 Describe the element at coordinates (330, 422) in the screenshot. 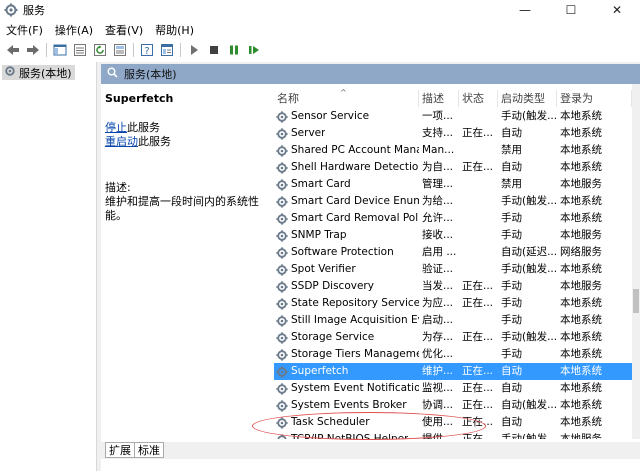

I see `service-name: Task Scheduler` at that location.